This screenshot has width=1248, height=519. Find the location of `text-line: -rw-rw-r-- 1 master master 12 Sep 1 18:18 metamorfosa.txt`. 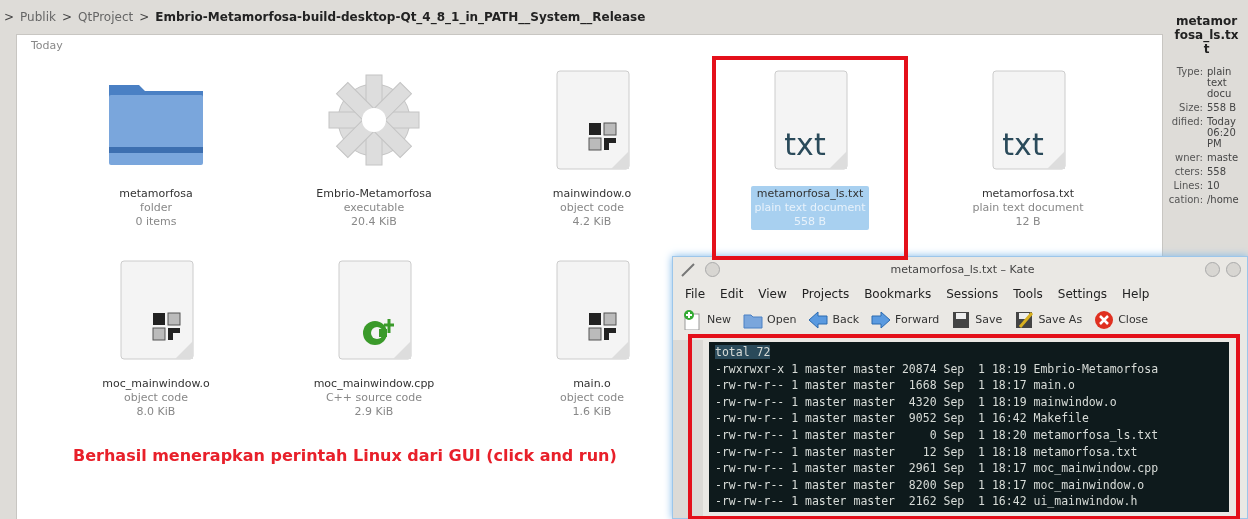

text-line: -rw-rw-r-- 1 master master 12 Sep 1 18:18 metamorfosa.txt is located at coordinates (926, 451).